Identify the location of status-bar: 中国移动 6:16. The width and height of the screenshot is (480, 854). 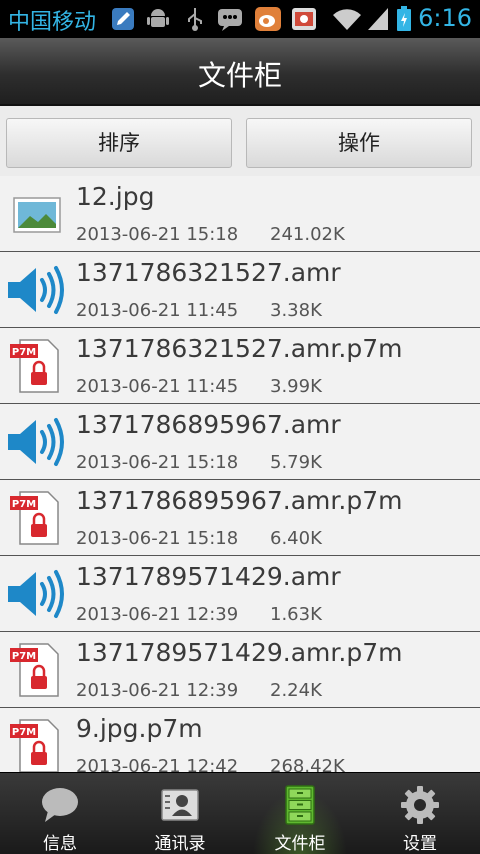
(240, 19).